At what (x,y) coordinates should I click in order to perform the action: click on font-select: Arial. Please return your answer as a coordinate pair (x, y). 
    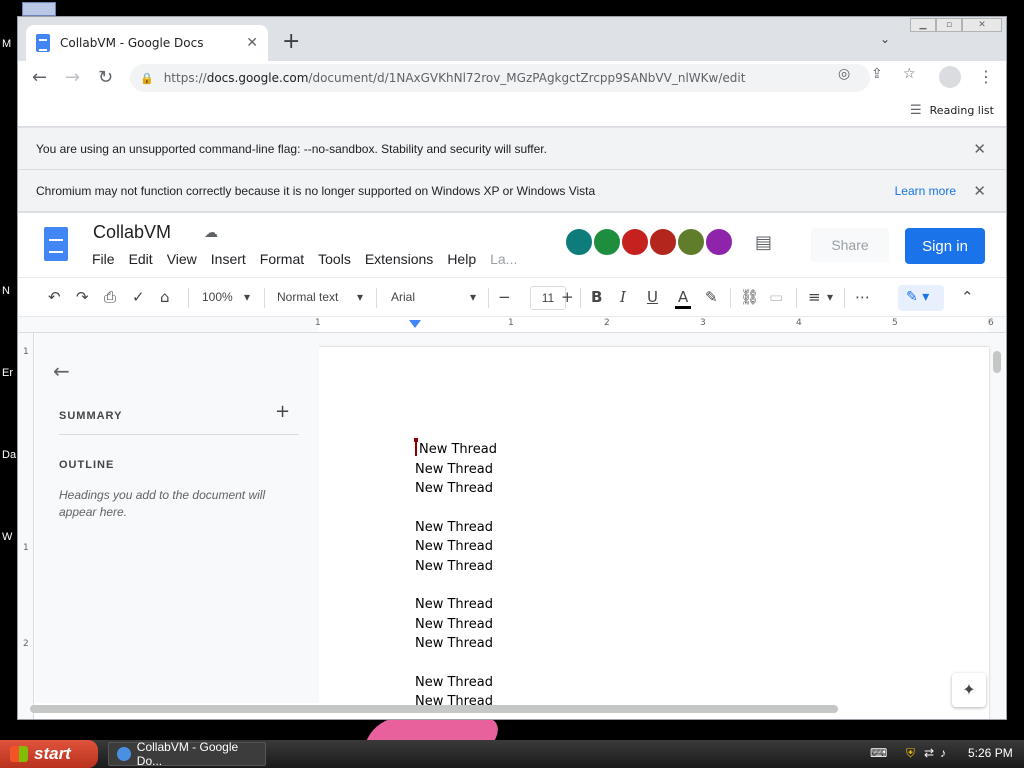
    Looking at the image, I should click on (403, 297).